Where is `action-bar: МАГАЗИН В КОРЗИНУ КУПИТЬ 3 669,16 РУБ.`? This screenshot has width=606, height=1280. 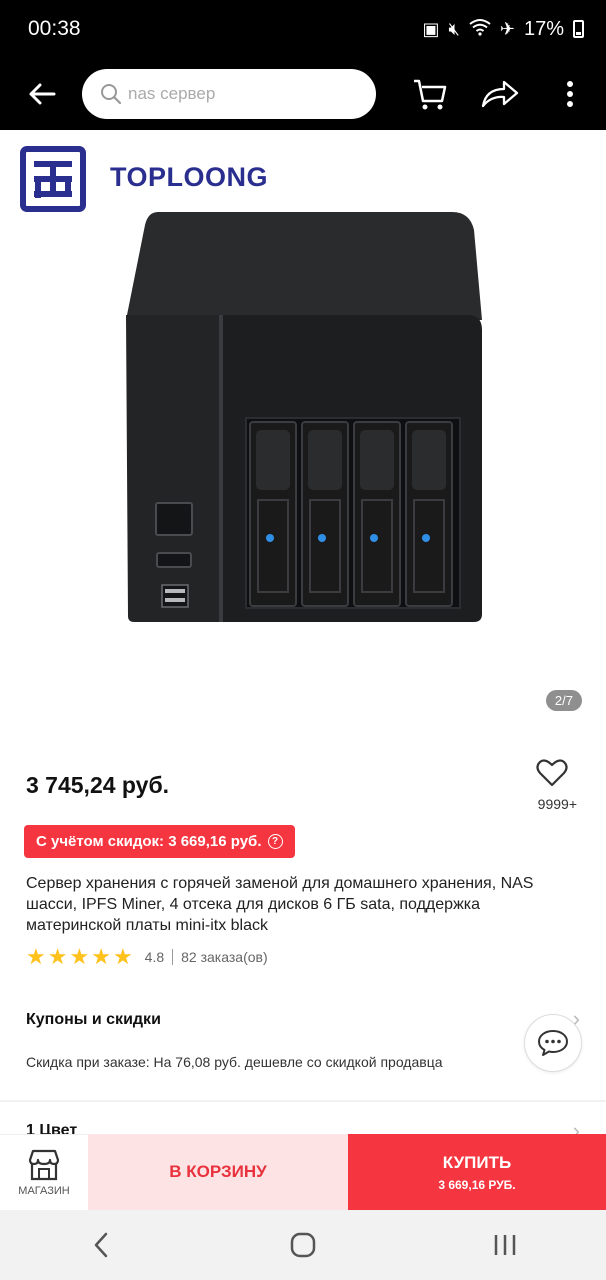
action-bar: МАГАЗИН В КОРЗИНУ КУПИТЬ 3 669,16 РУБ. is located at coordinates (303, 1172).